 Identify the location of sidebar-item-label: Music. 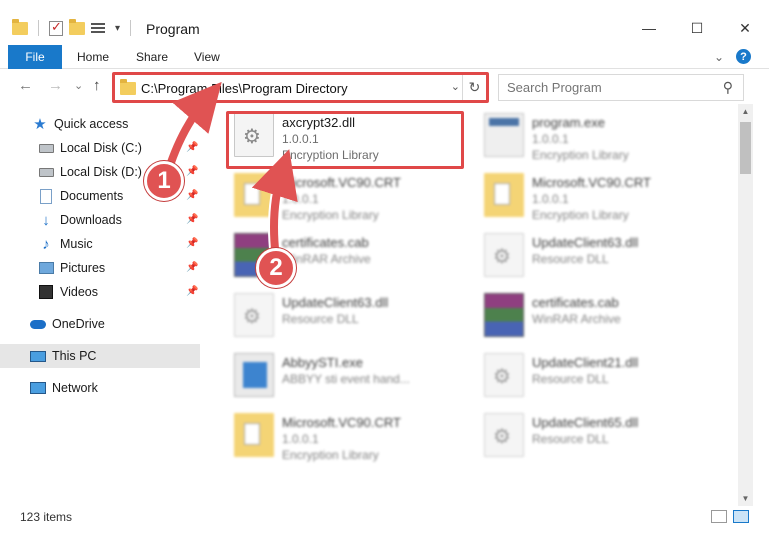
(76, 244).